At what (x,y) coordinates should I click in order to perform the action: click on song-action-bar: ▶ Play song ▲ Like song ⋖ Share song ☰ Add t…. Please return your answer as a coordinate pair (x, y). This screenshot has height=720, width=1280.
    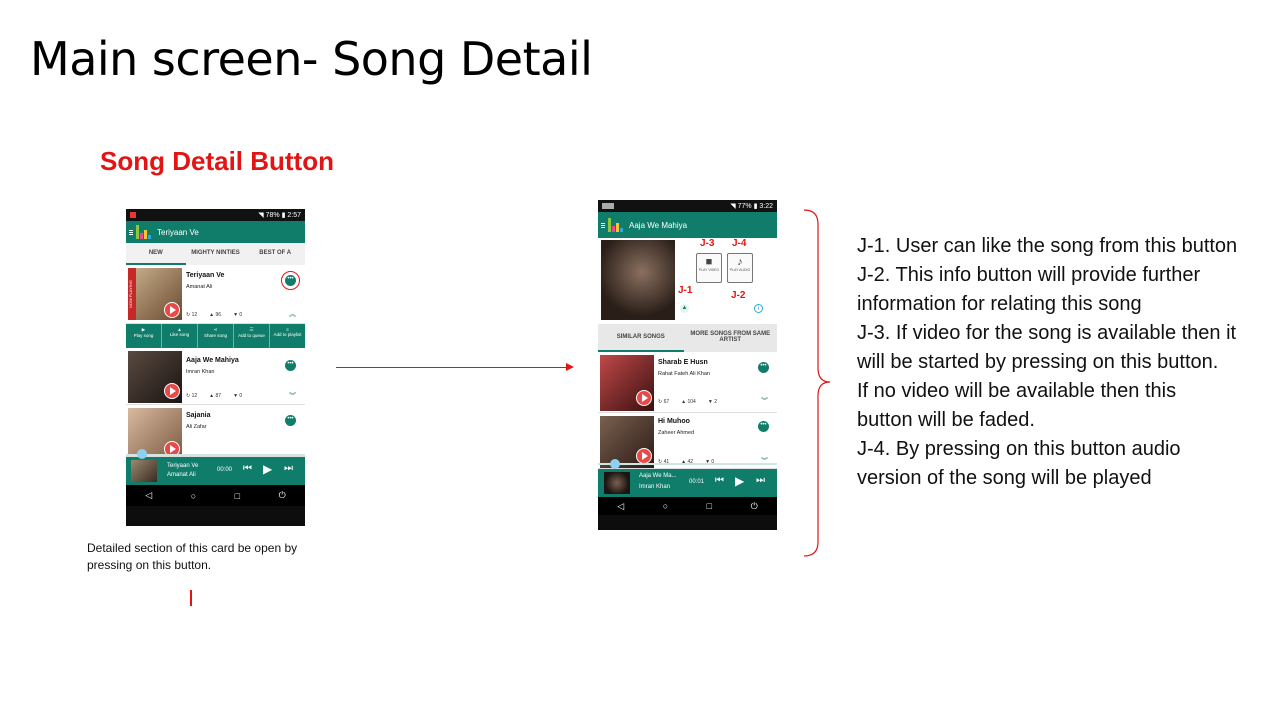
    Looking at the image, I should click on (215, 336).